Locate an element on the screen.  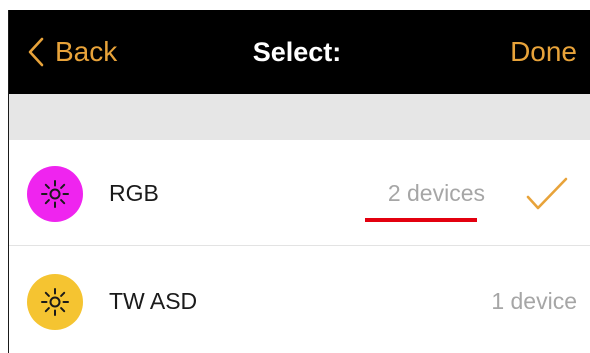
chevron-left-icon is located at coordinates (36, 52).